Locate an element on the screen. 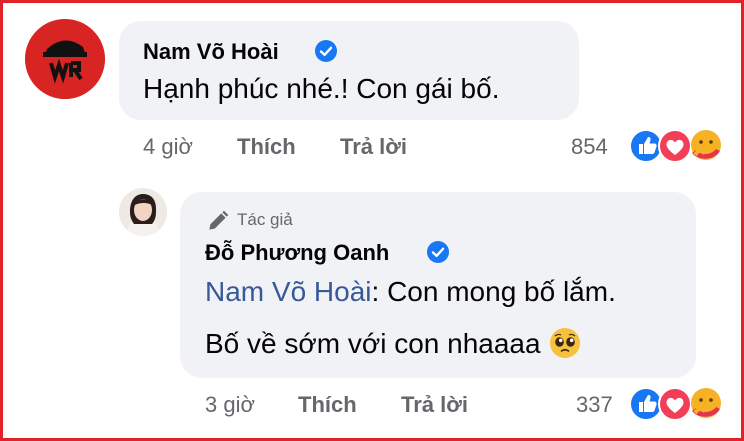  reply-like-button: Thích is located at coordinates (327, 405).